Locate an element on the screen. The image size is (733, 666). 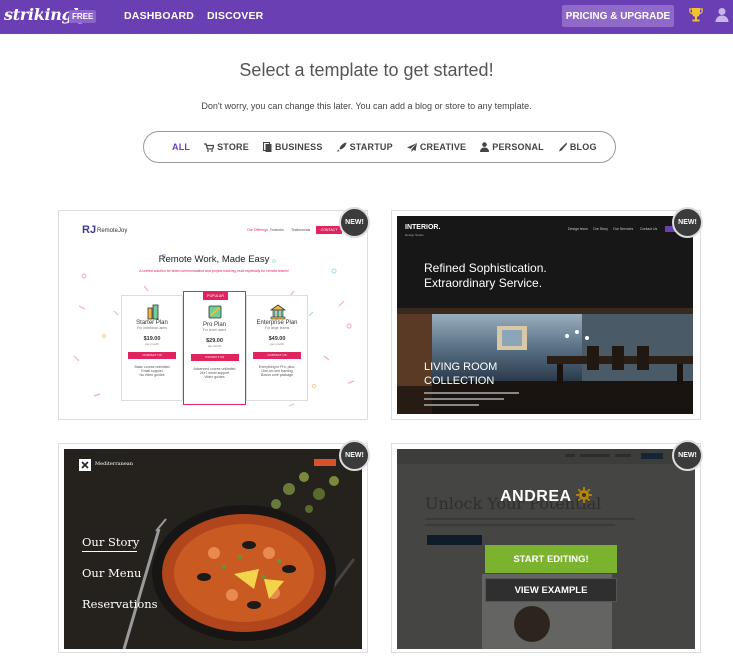
filter-blog-label: BLOG is located at coordinates (583, 147).